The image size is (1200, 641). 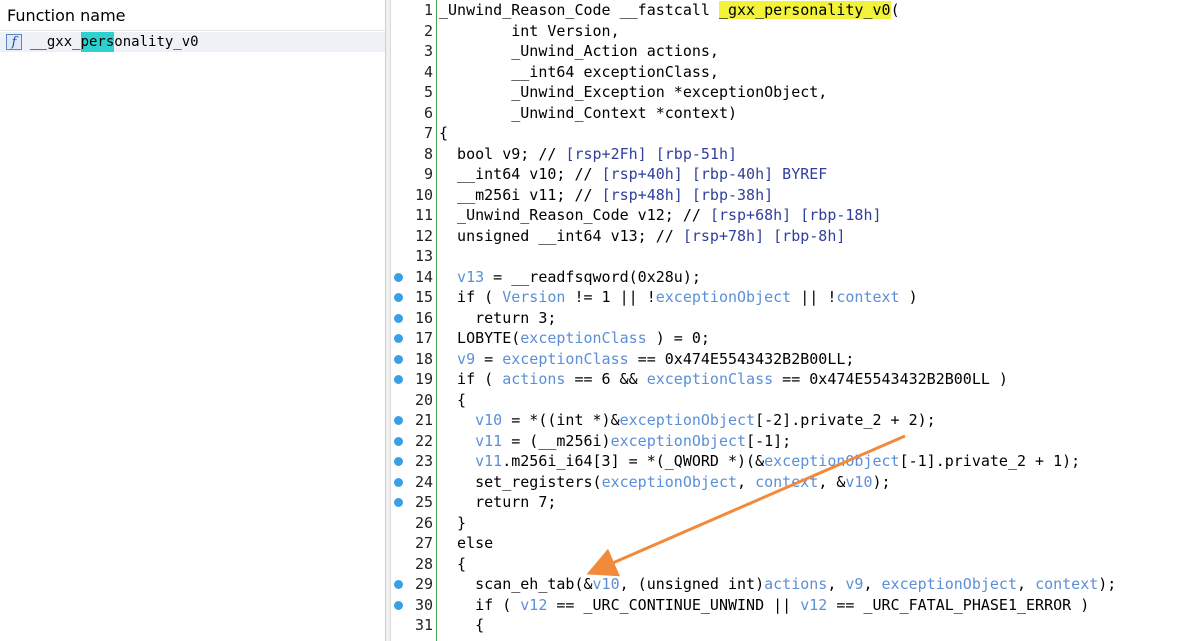 What do you see at coordinates (795, 133) in the screenshot?
I see `code-line: 7{` at bounding box center [795, 133].